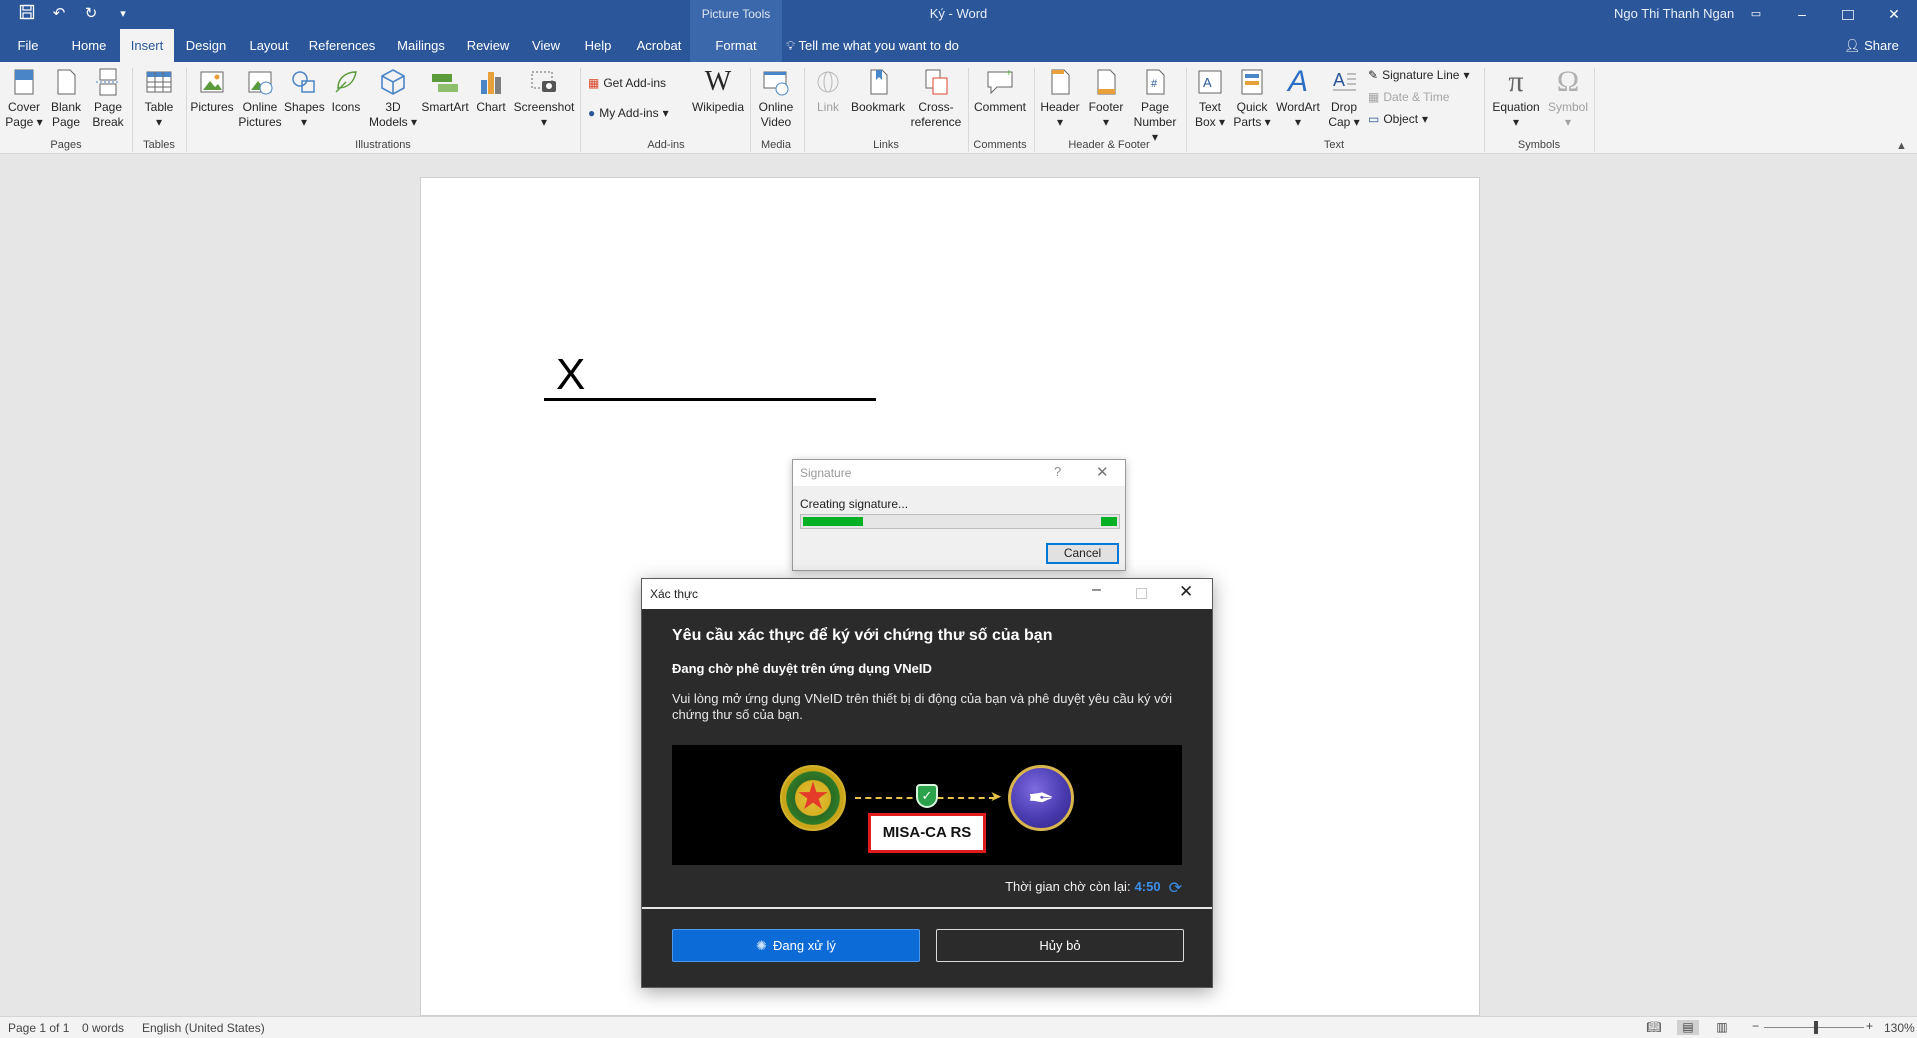  I want to click on date-time-label: Date & Time, so click(1416, 97).